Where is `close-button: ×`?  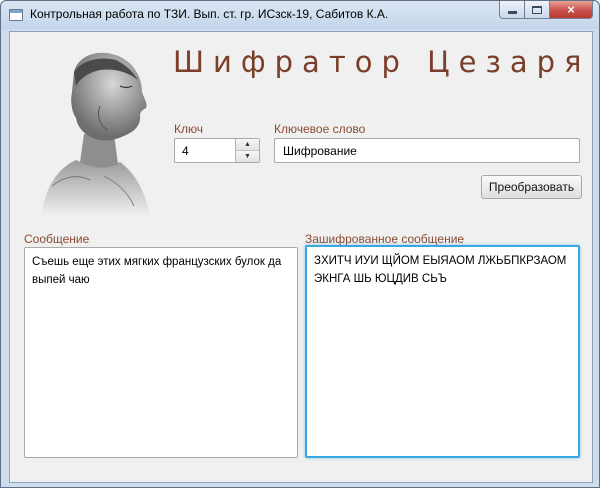 close-button: × is located at coordinates (571, 10).